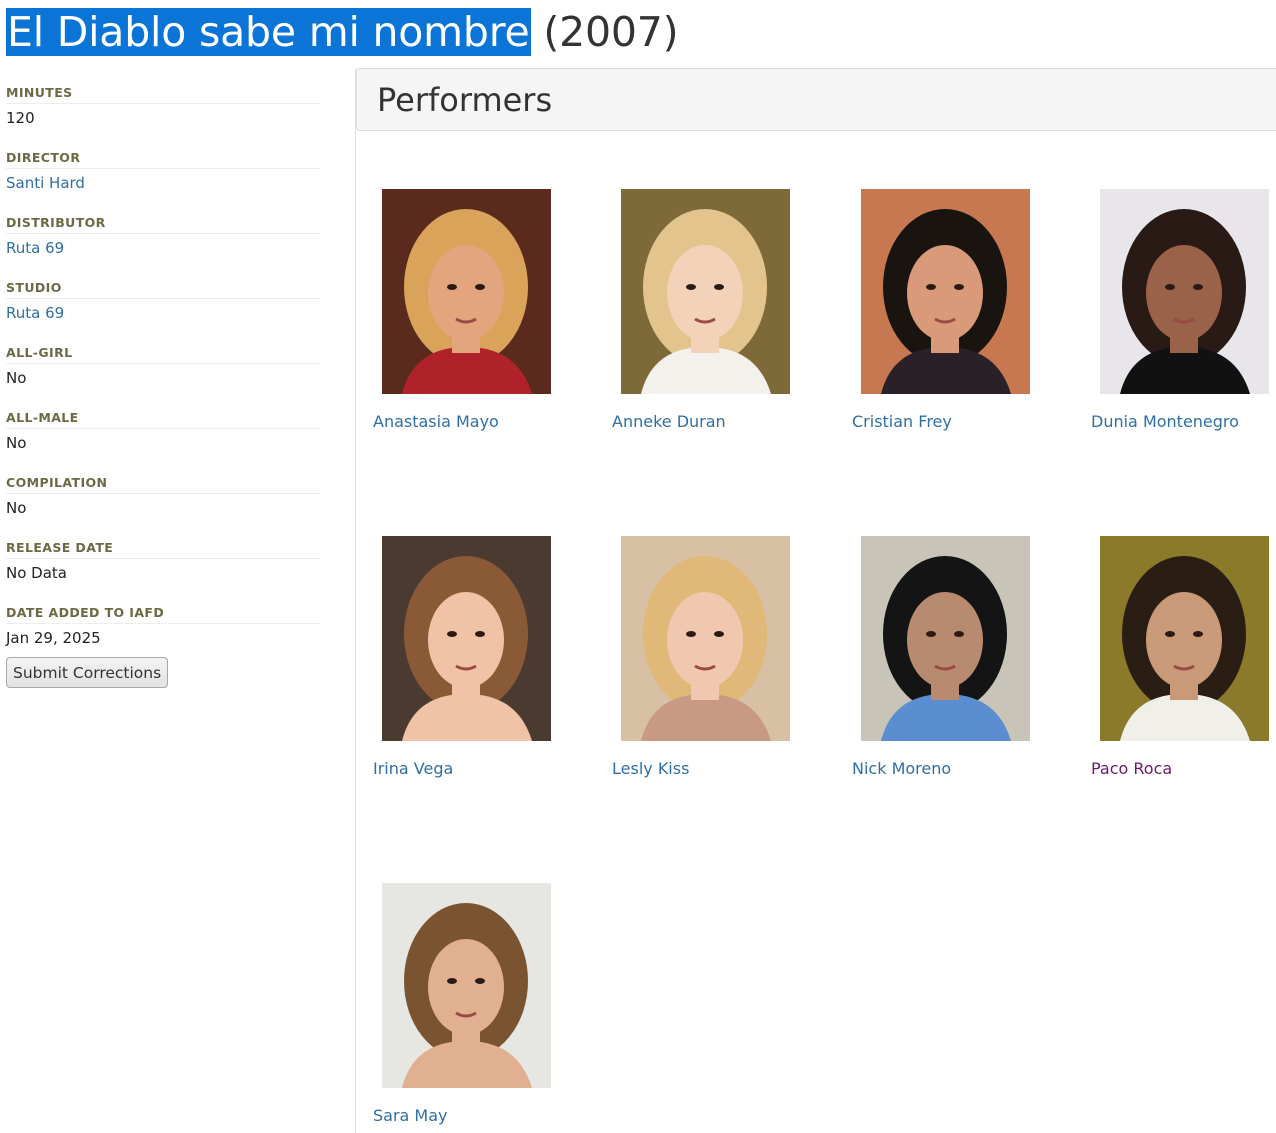  Describe the element at coordinates (163, 419) in the screenshot. I see `field-label-all-male: ALL-MALE` at that location.